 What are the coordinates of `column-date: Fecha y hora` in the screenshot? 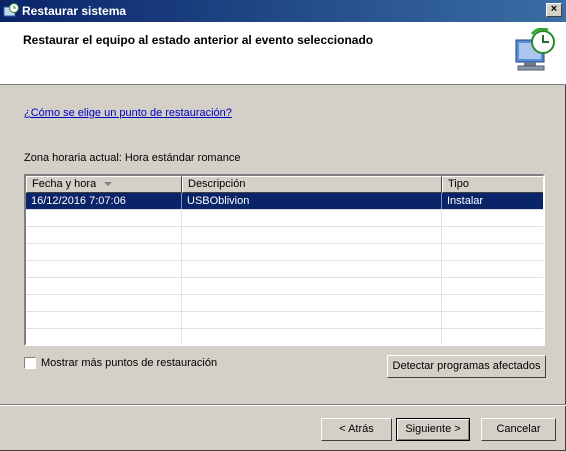 It's located at (104, 184).